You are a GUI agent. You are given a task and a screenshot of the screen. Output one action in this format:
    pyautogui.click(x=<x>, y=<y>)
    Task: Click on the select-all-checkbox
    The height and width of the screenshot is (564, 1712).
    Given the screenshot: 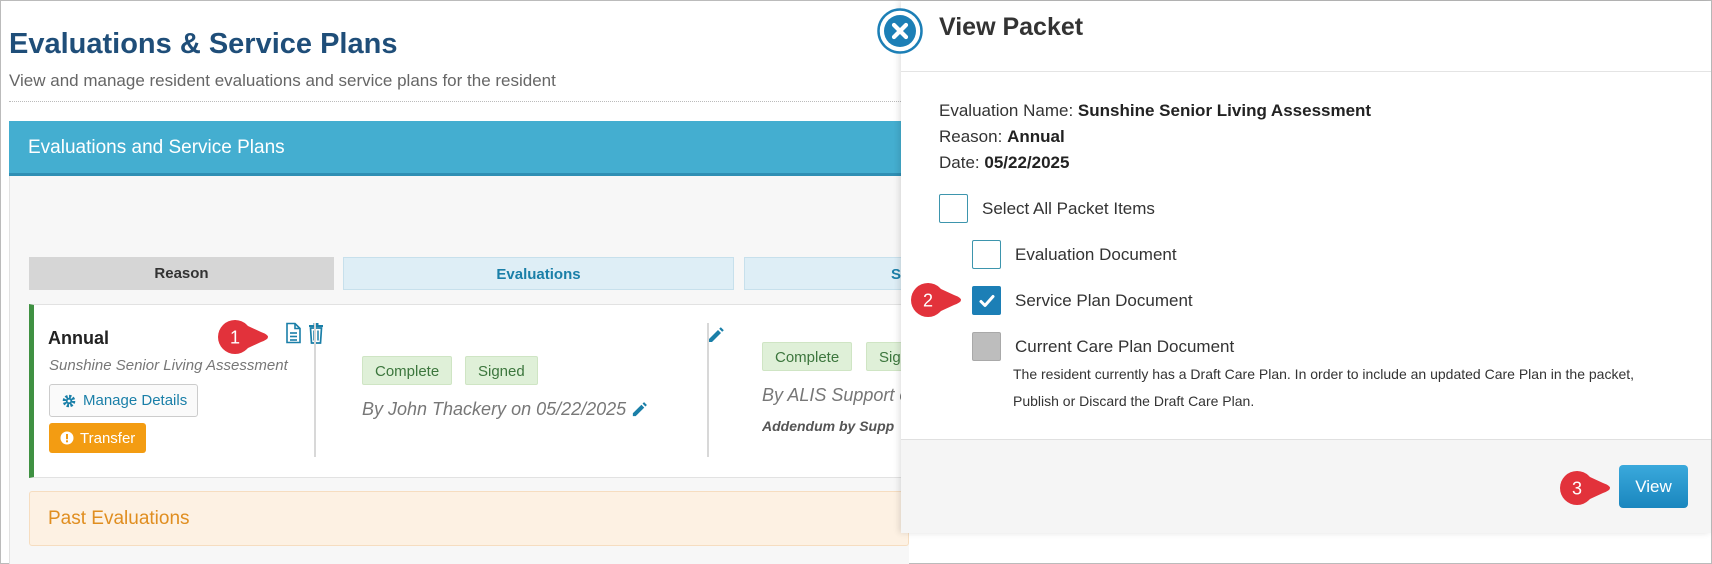 What is the action you would take?
    pyautogui.click(x=953, y=208)
    